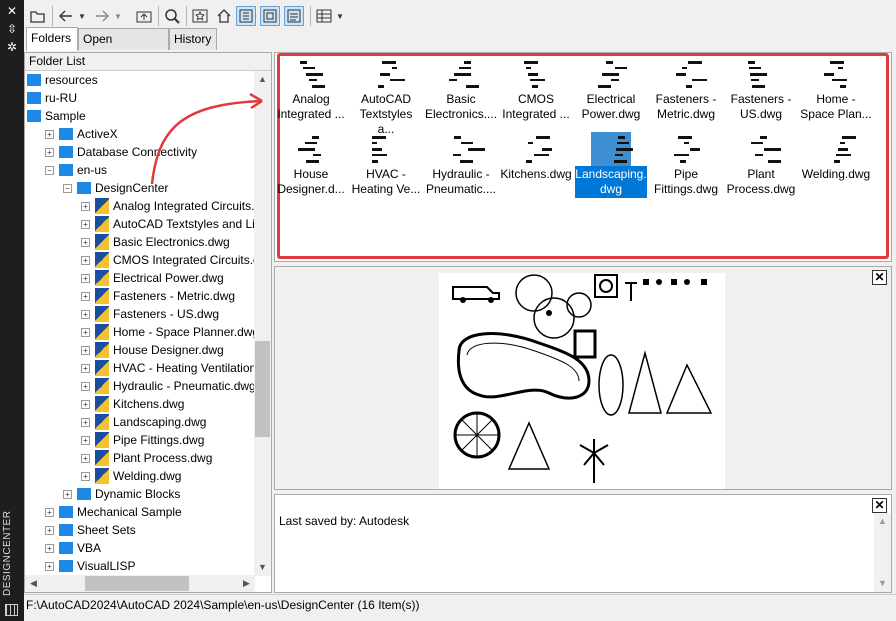  What do you see at coordinates (686, 168) in the screenshot?
I see `drawing-item: Pipe Fittings.dwg` at bounding box center [686, 168].